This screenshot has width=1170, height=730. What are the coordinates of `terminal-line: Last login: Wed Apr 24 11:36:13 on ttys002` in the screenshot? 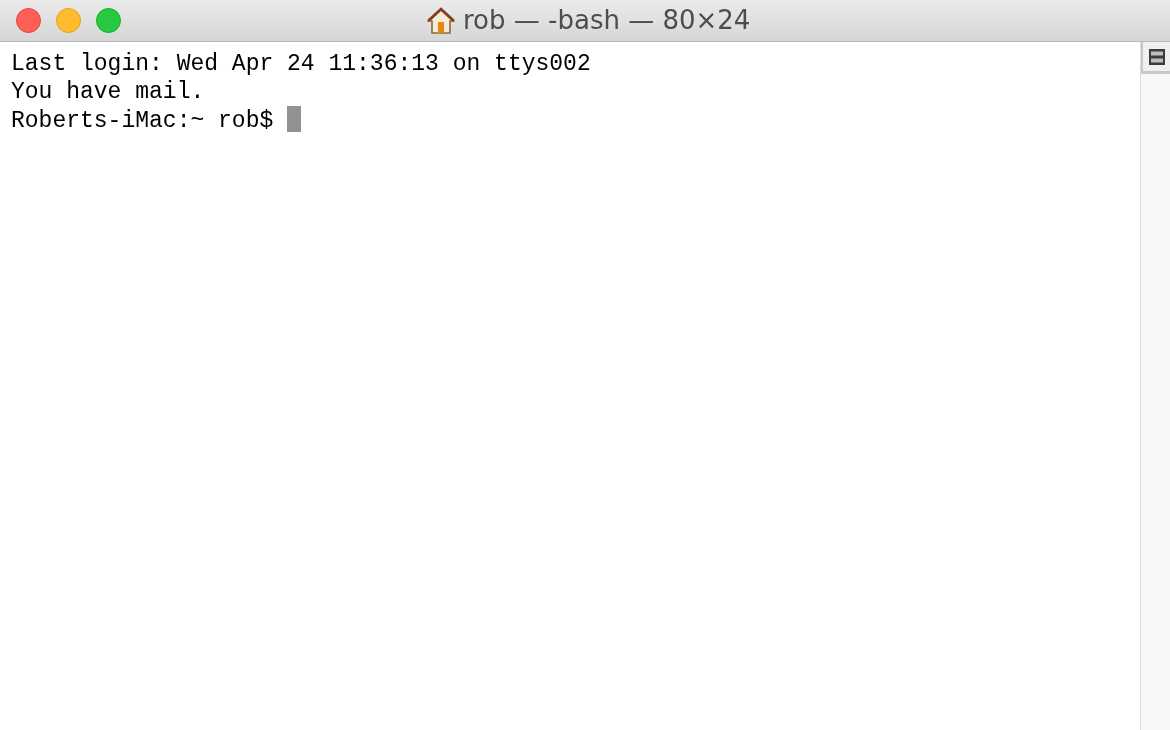 It's located at (301, 64).